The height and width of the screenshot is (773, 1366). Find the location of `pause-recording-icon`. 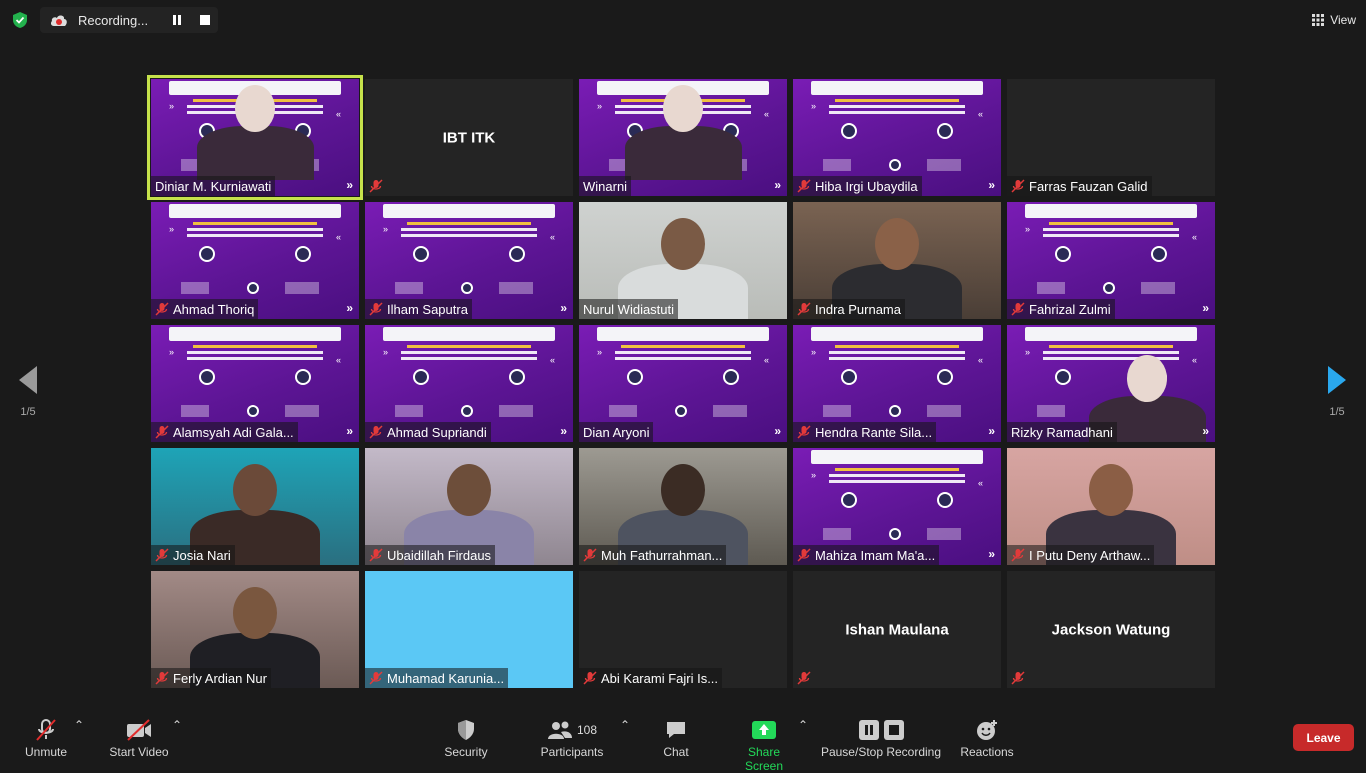

pause-recording-icon is located at coordinates (177, 20).